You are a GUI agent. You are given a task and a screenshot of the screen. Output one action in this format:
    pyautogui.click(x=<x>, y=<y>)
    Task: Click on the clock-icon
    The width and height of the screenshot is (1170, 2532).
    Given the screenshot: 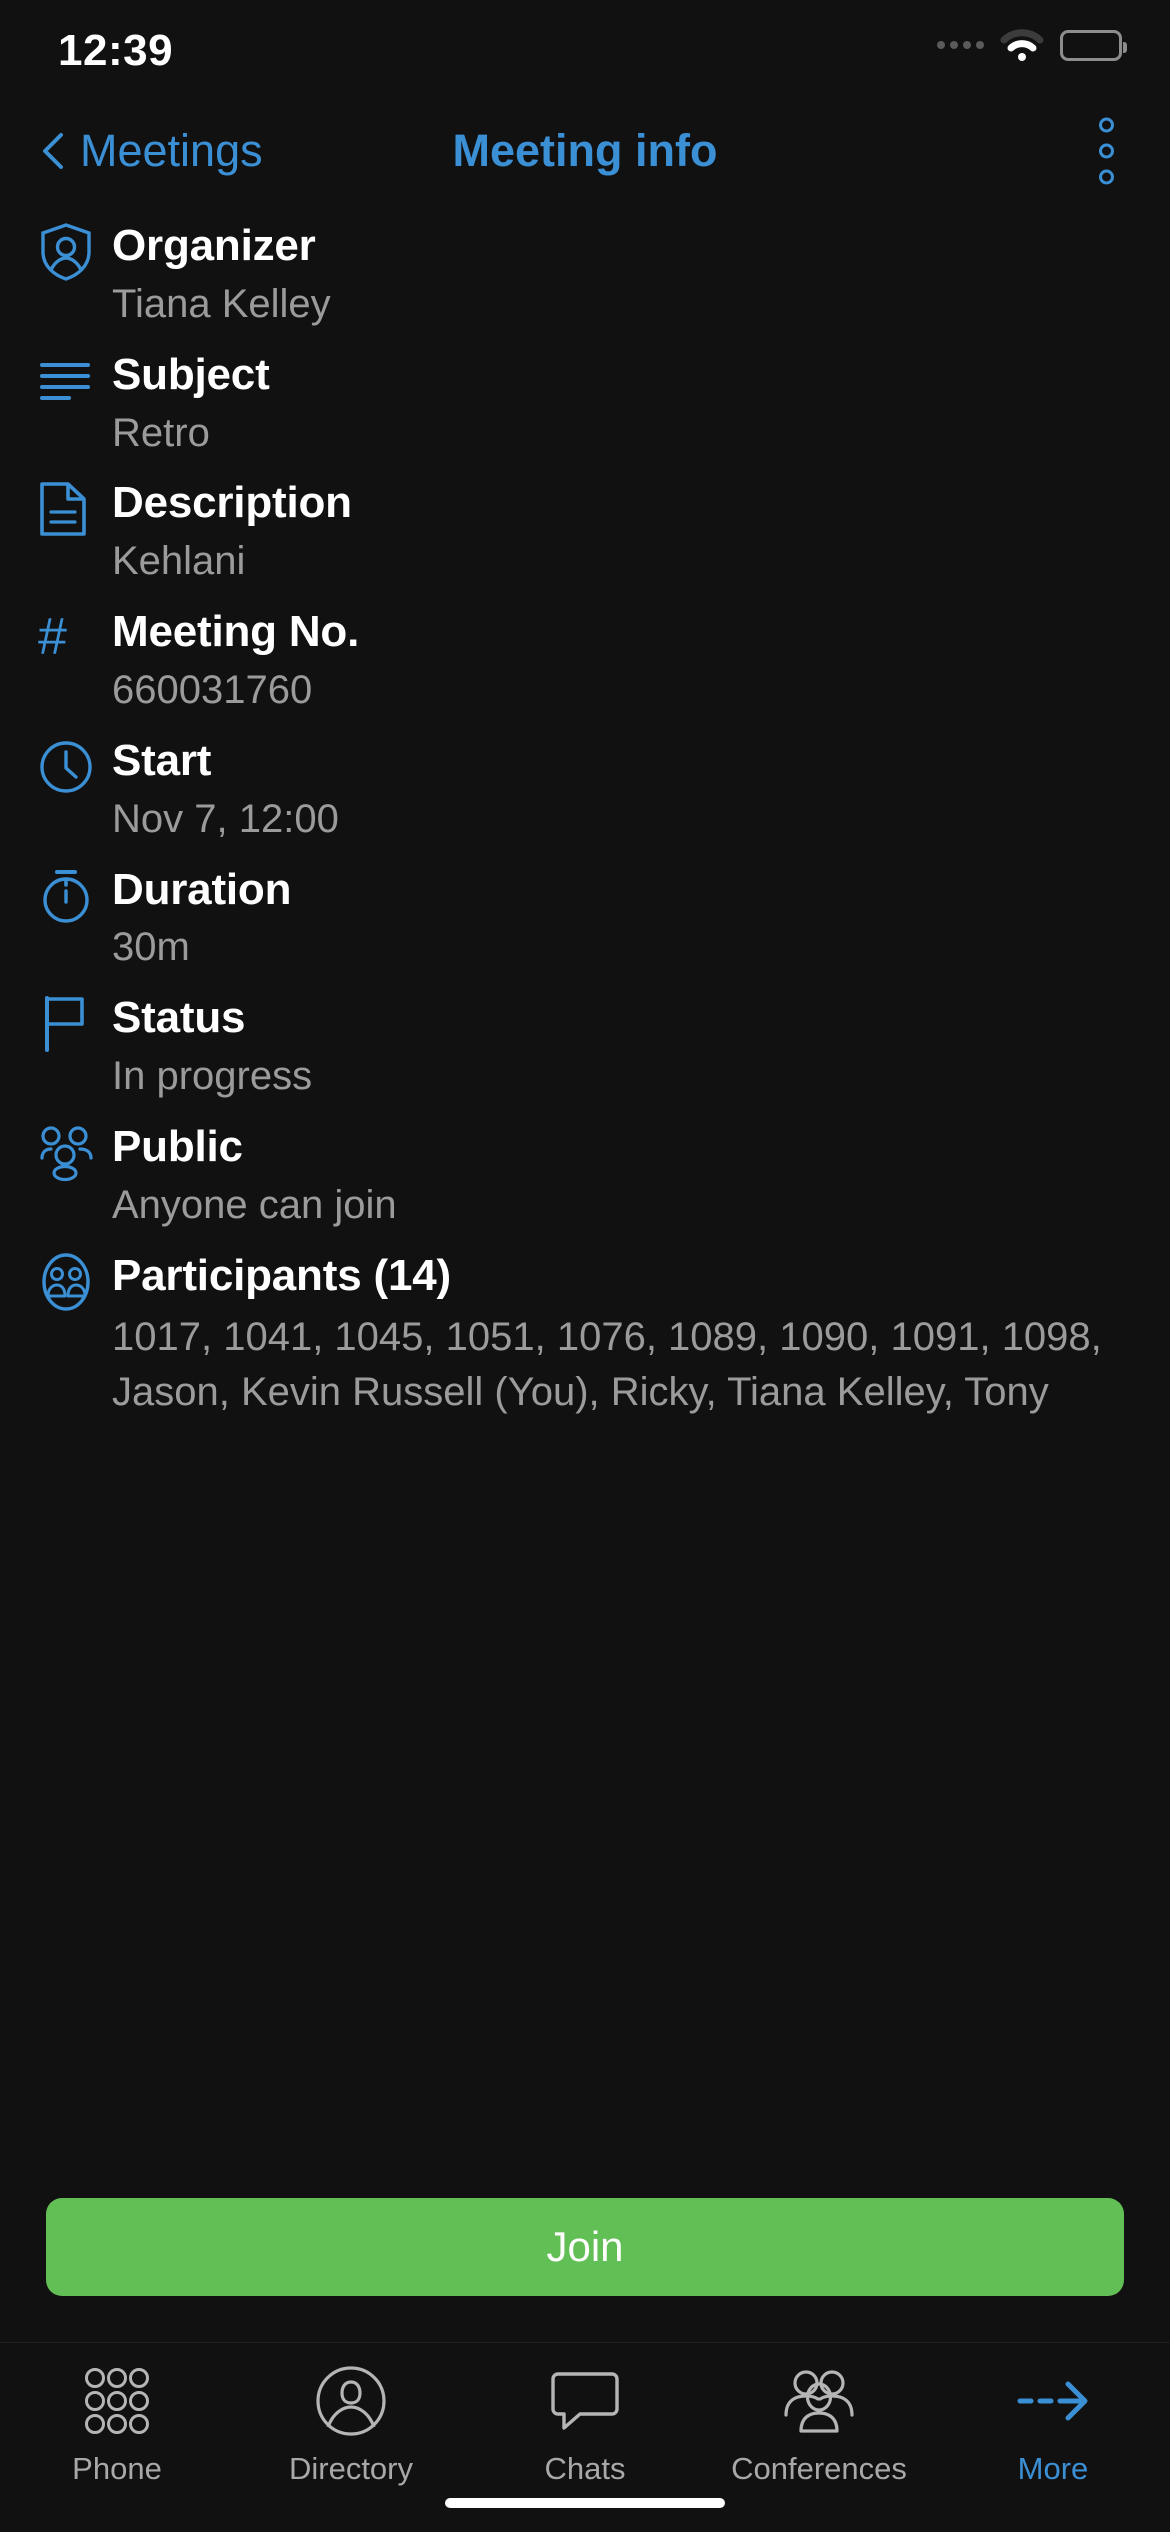 What is the action you would take?
    pyautogui.click(x=75, y=764)
    